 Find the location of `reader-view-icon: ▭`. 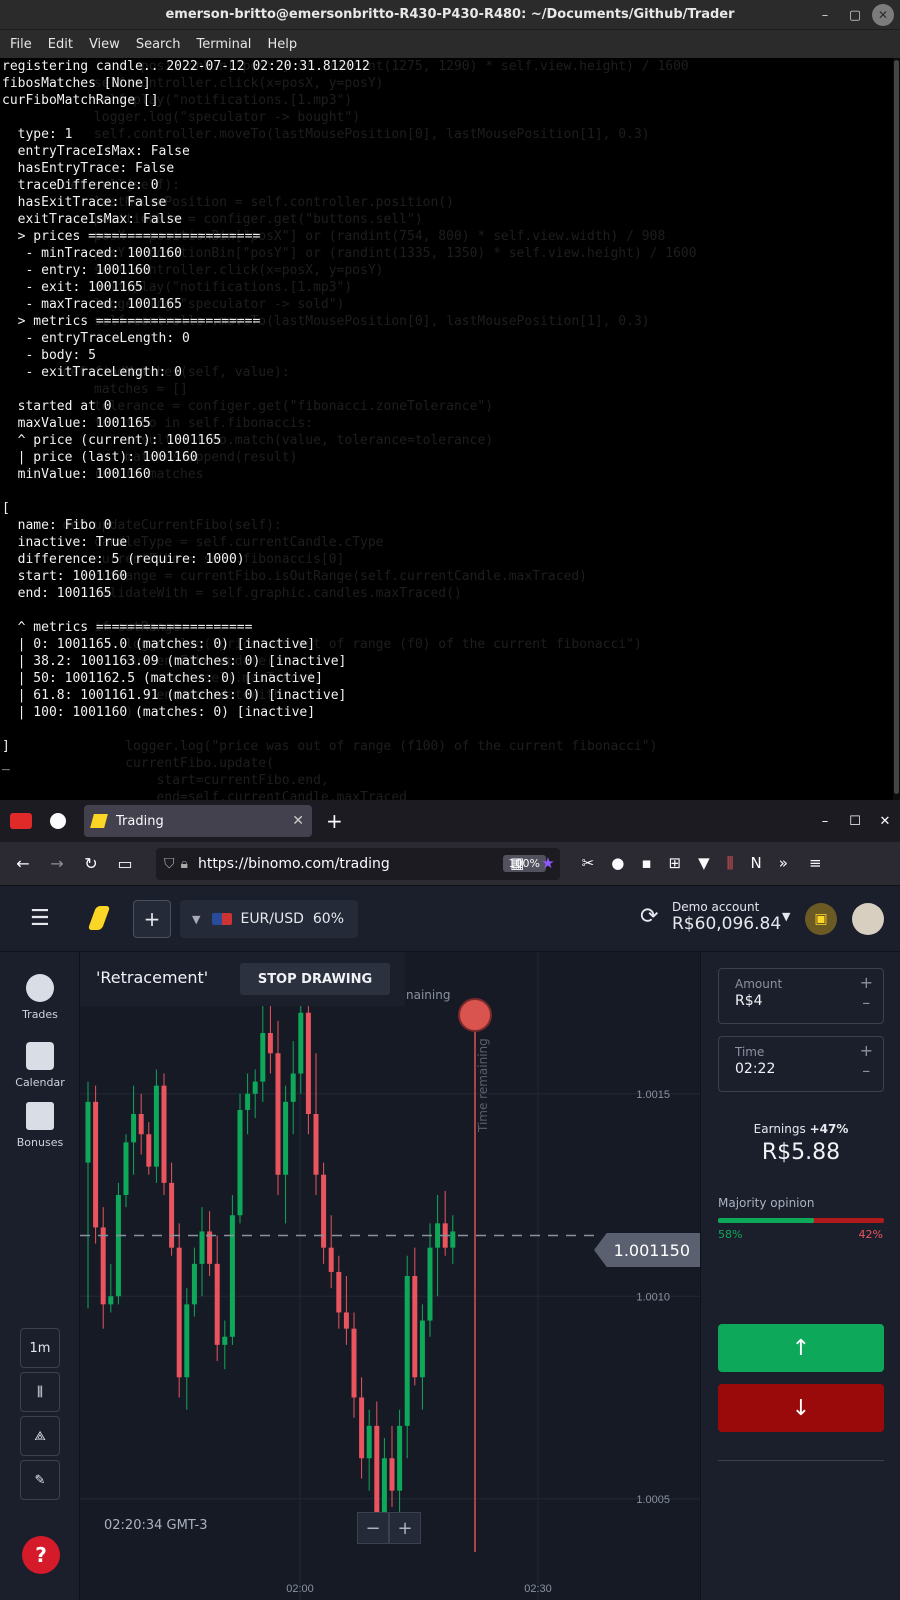

reader-view-icon: ▭ is located at coordinates (125, 863).